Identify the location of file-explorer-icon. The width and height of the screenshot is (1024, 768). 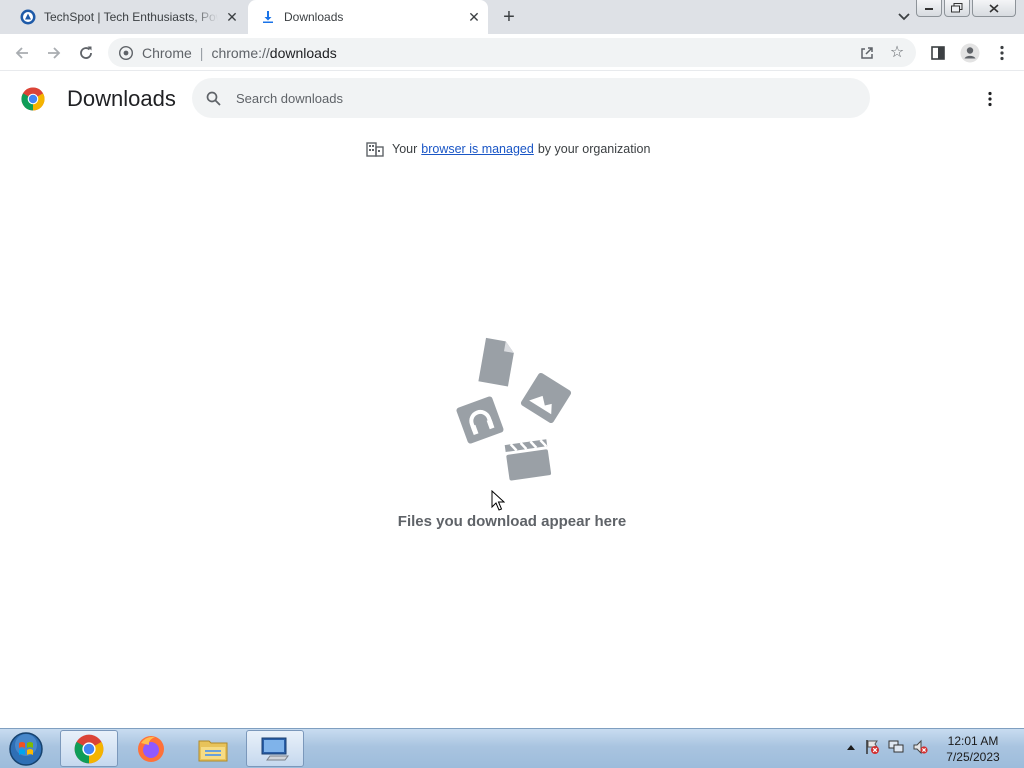
(213, 750).